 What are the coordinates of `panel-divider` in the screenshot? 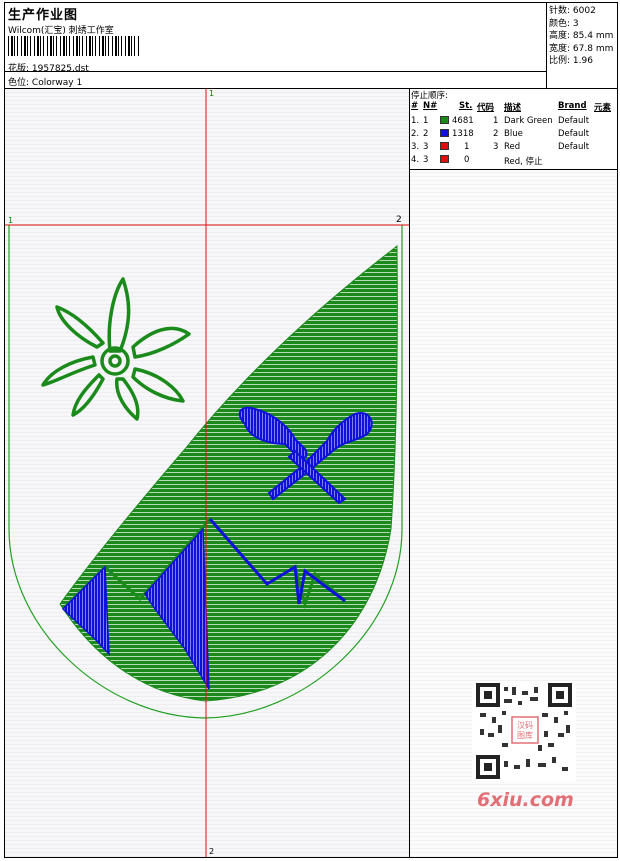 It's located at (409, 473).